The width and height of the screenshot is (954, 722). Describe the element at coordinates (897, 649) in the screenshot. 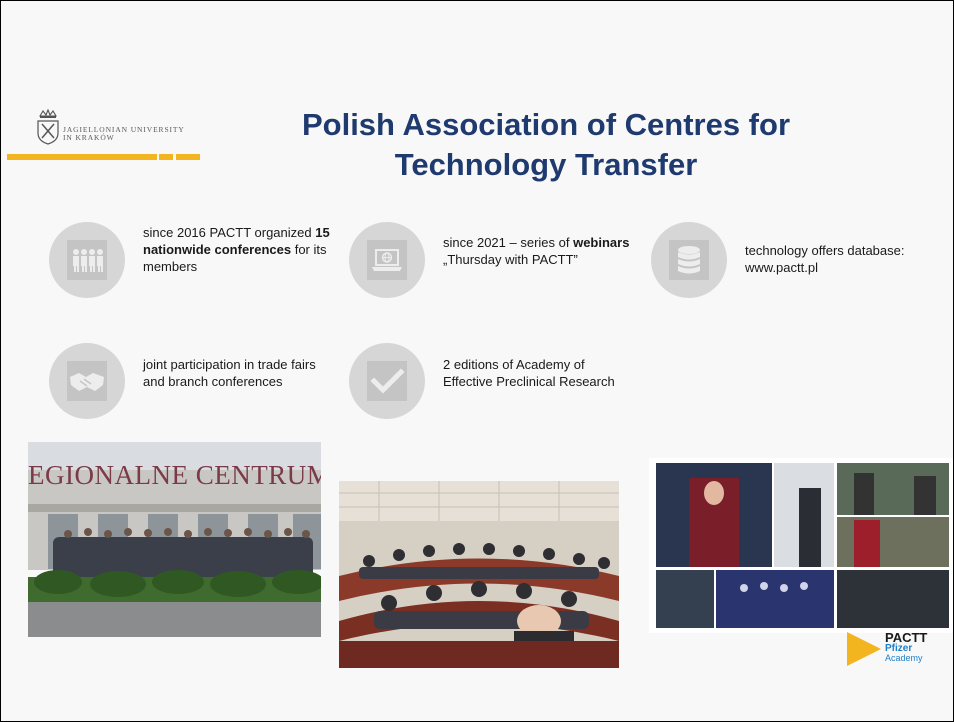

I see `pactt-logo: PACTT Pfizer Academy` at that location.